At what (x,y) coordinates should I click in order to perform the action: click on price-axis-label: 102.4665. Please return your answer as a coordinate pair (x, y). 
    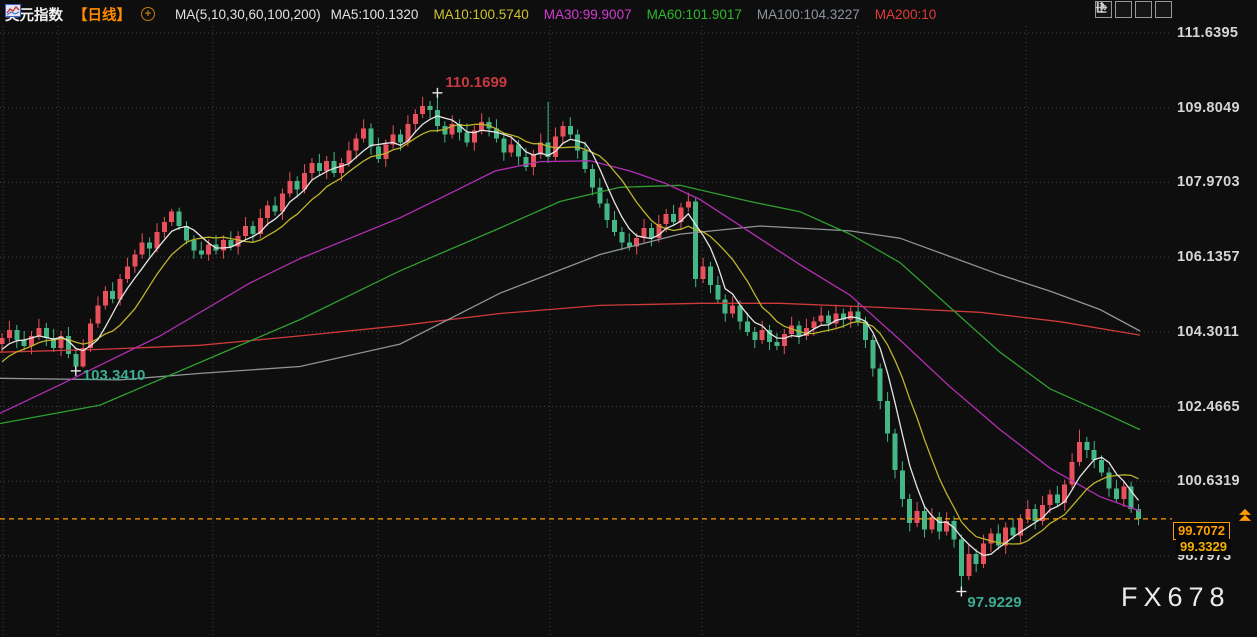
    Looking at the image, I should click on (1208, 406).